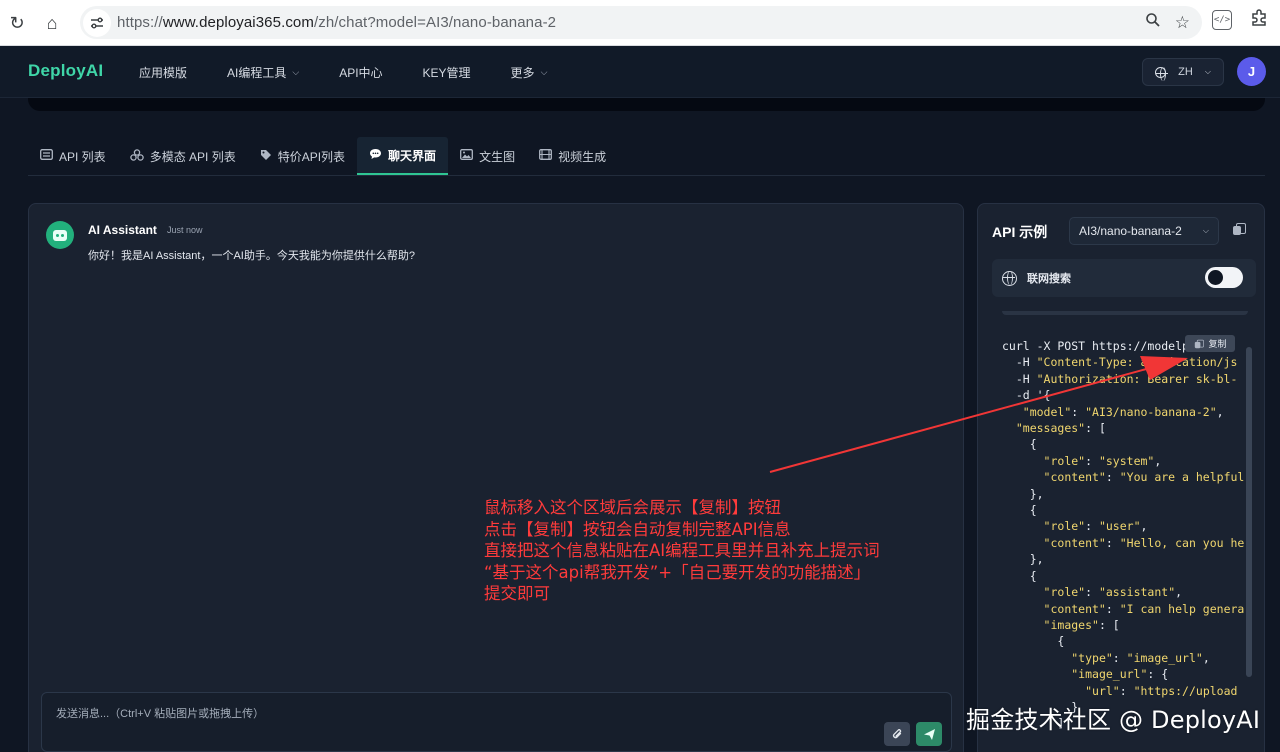  What do you see at coordinates (163, 72) in the screenshot?
I see `nav-templates: 应用模版` at bounding box center [163, 72].